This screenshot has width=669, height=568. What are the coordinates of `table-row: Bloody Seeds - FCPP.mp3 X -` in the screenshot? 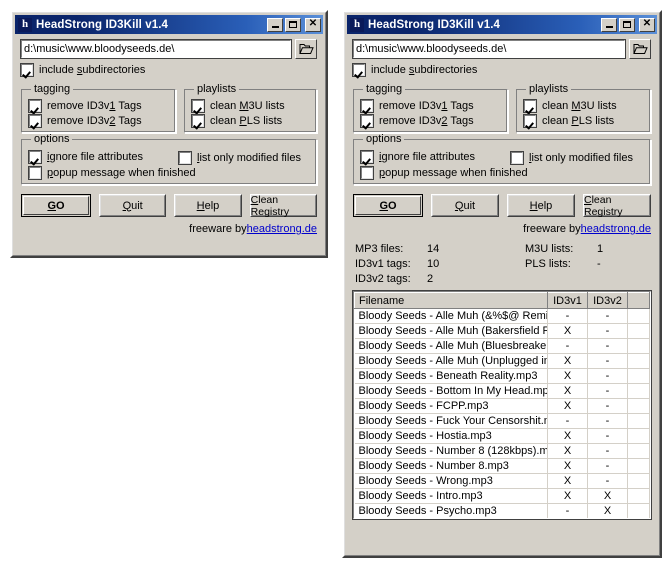 It's located at (502, 406).